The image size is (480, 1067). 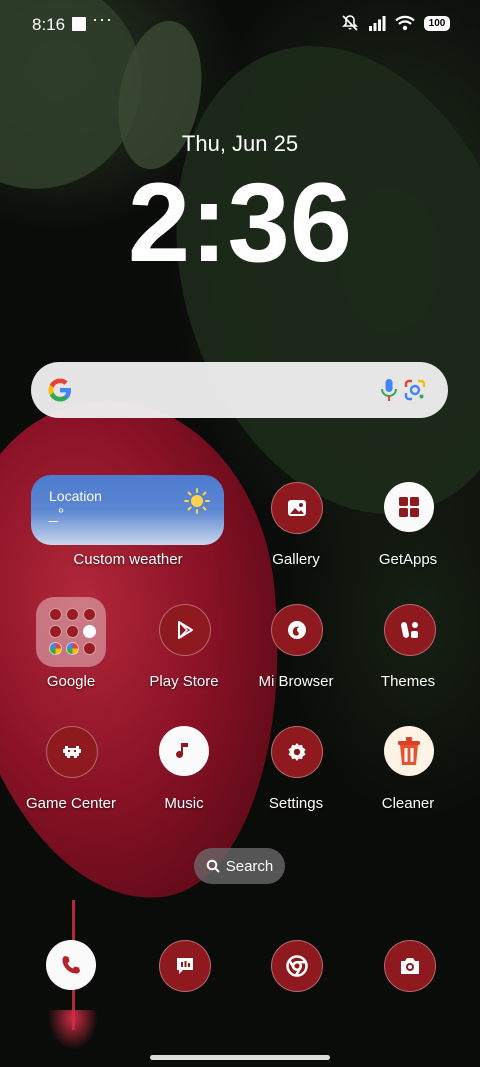 I want to click on youtube-mini-icon, so click(x=55, y=631).